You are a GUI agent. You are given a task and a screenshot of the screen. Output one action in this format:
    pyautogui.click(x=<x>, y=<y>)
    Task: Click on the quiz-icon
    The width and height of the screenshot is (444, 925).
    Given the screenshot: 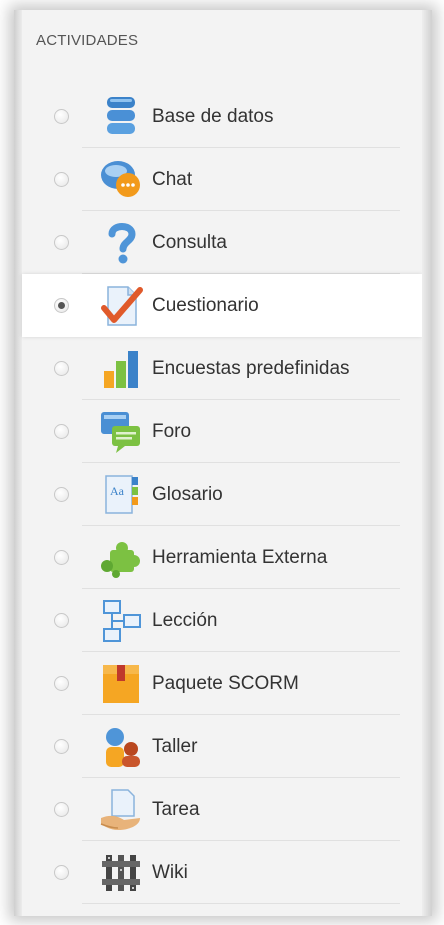 What is the action you would take?
    pyautogui.click(x=121, y=306)
    